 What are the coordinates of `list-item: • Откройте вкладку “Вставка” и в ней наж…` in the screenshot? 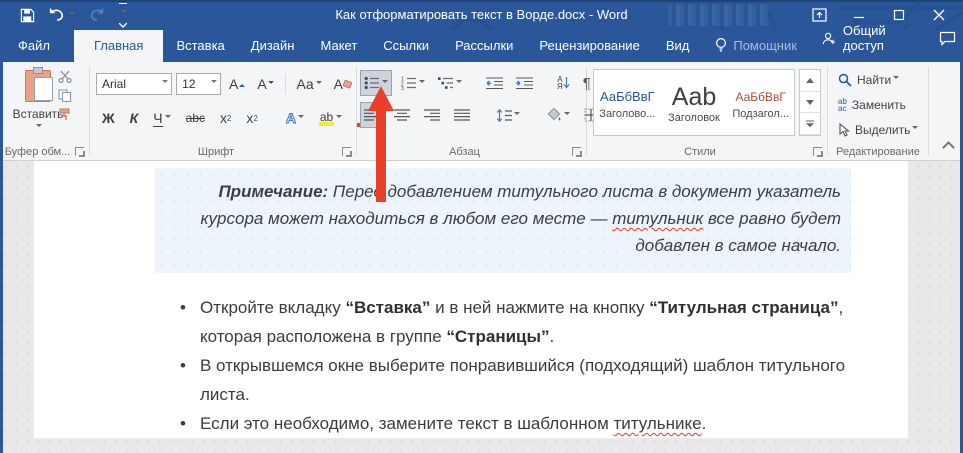 It's located at (538, 322).